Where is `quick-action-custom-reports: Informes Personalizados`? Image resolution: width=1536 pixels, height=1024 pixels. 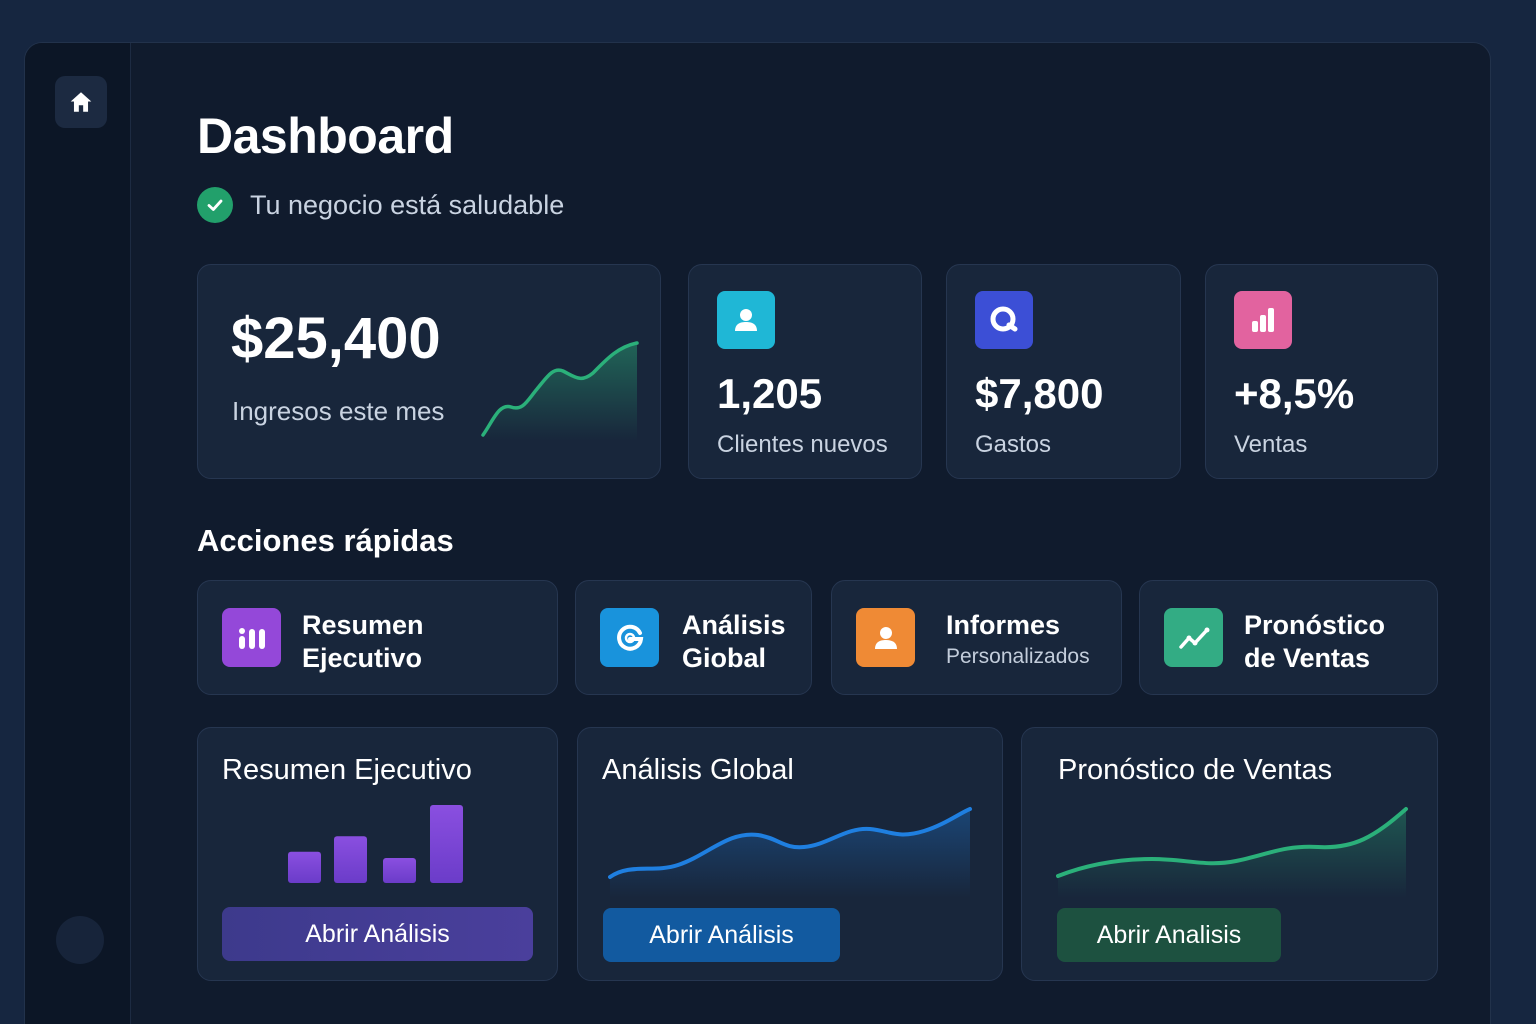
quick-action-custom-reports: Informes Personalizados is located at coordinates (976, 637).